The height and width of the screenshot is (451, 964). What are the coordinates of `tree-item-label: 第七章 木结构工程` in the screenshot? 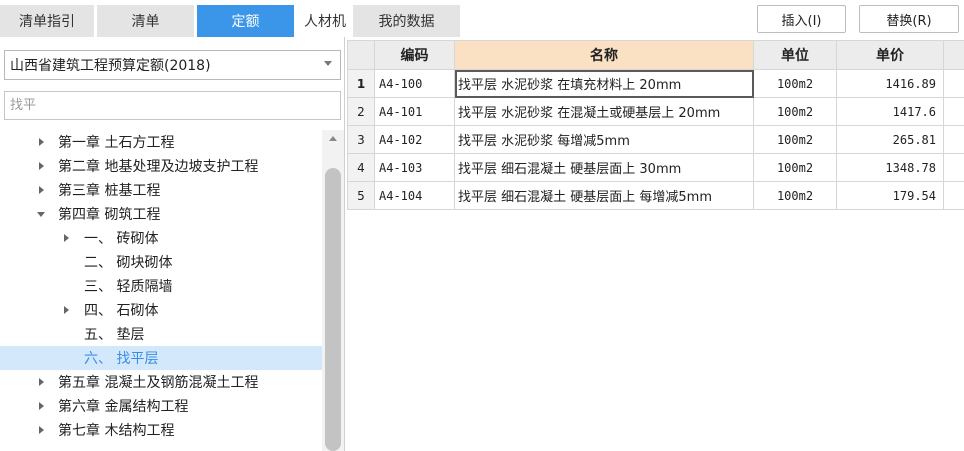 It's located at (116, 431).